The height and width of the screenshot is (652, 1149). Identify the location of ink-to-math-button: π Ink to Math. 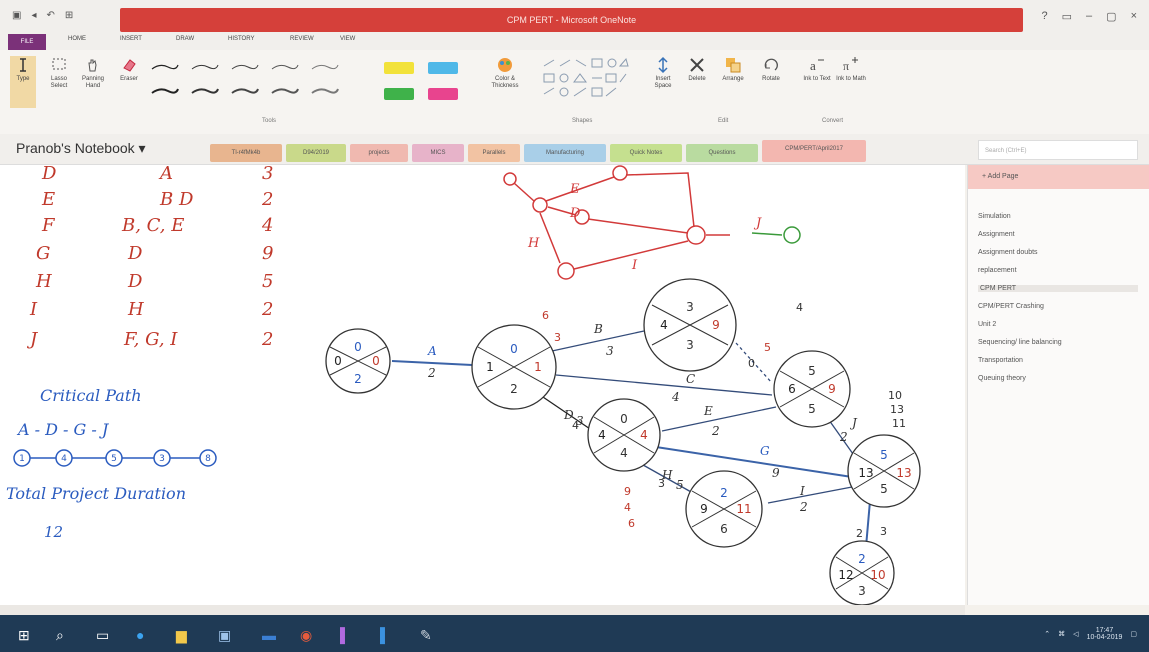
(851, 69).